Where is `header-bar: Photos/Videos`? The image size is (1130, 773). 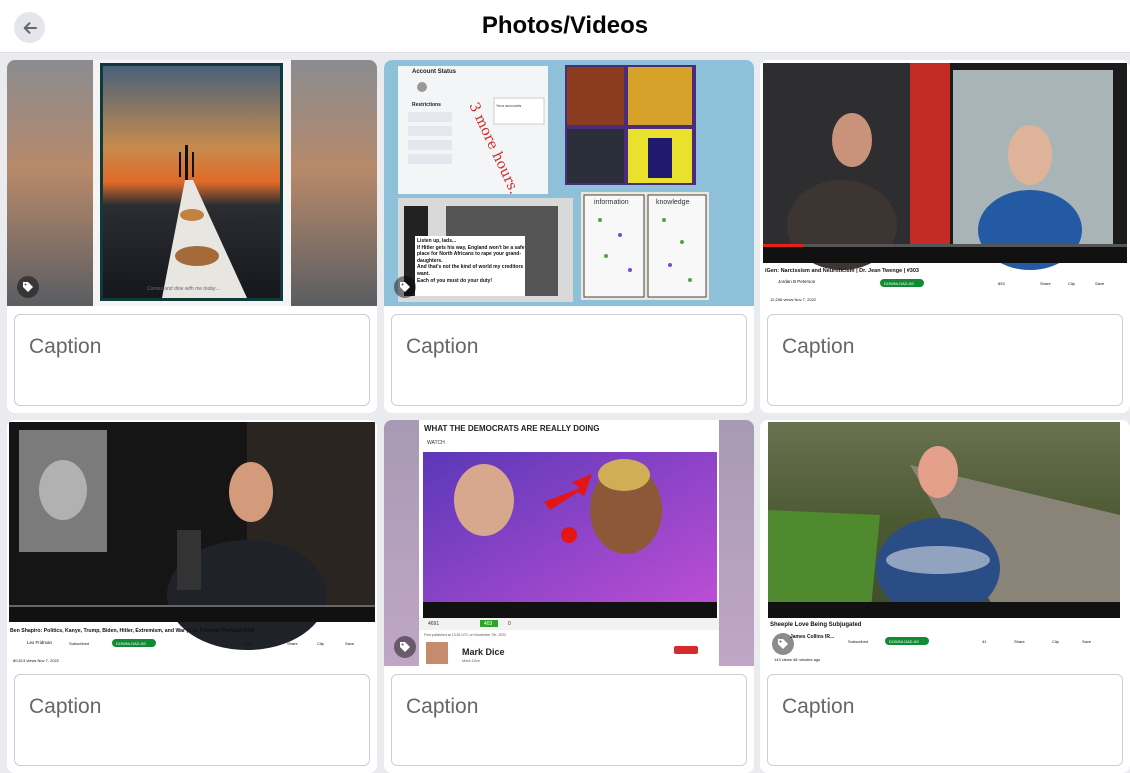
header-bar: Photos/Videos is located at coordinates (565, 26).